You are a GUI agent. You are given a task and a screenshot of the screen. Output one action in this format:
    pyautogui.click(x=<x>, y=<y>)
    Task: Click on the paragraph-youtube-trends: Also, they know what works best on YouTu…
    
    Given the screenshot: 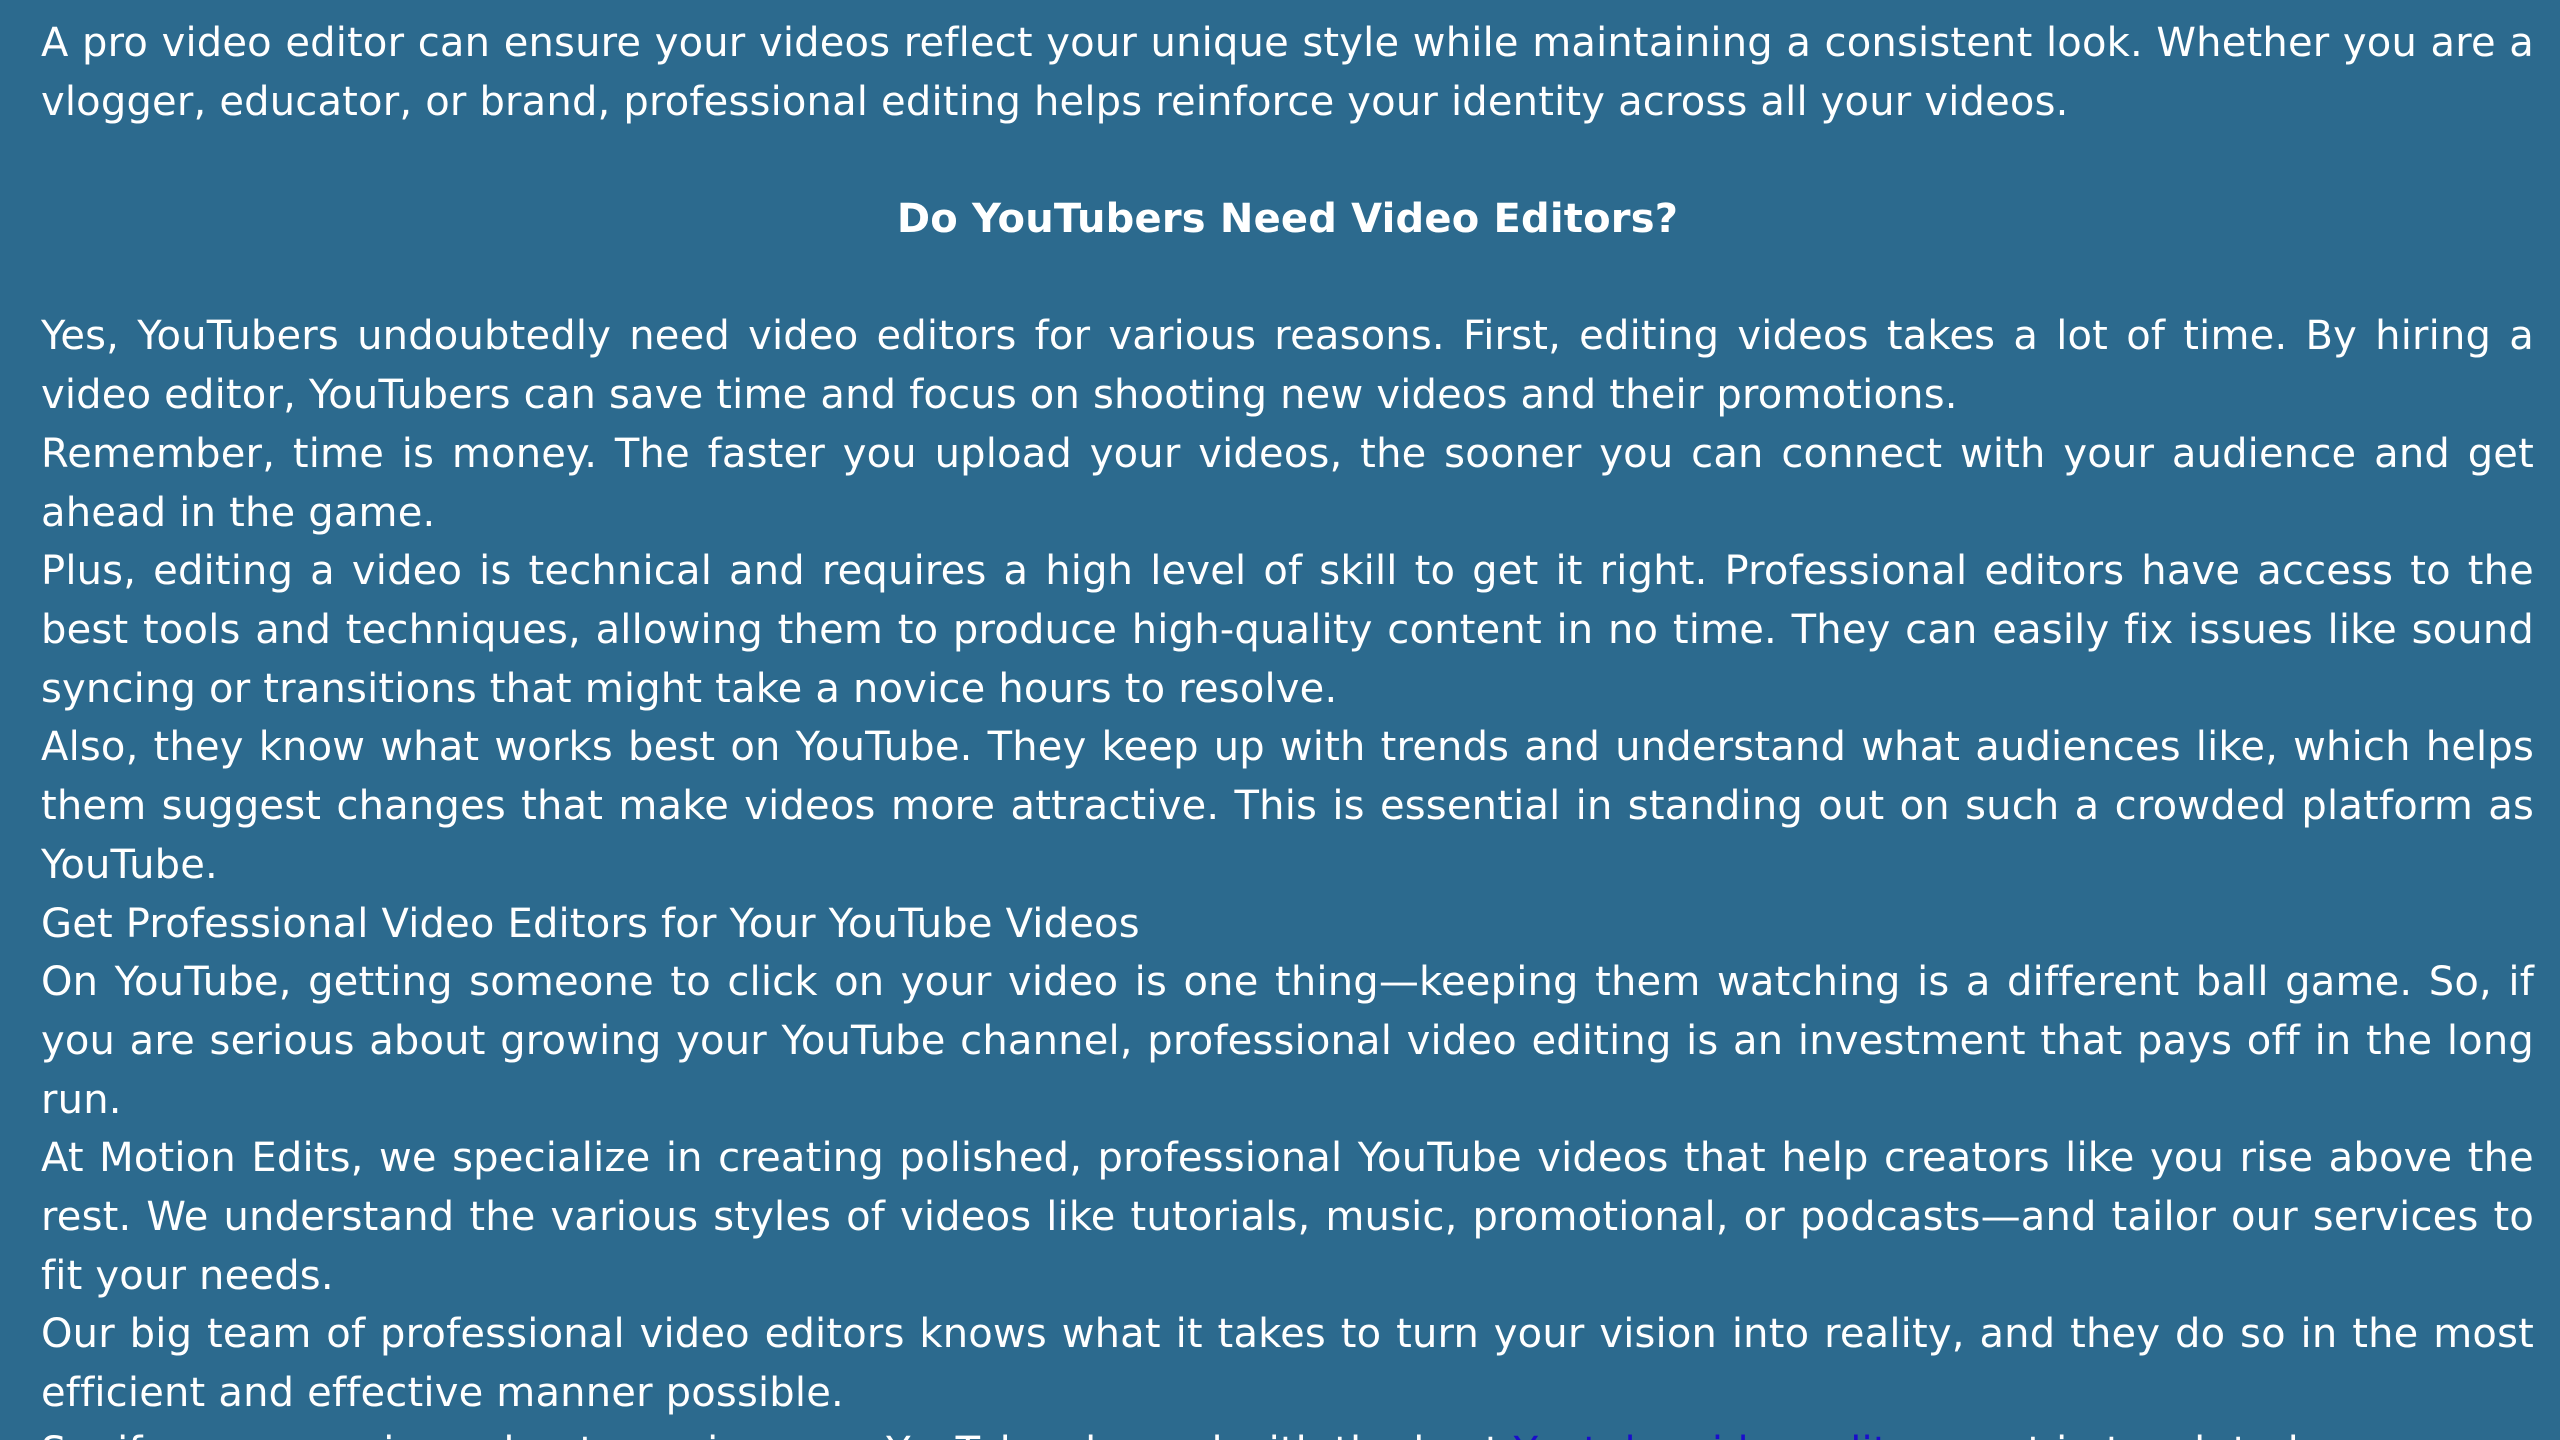 What is the action you would take?
    pyautogui.click(x=1287, y=806)
    